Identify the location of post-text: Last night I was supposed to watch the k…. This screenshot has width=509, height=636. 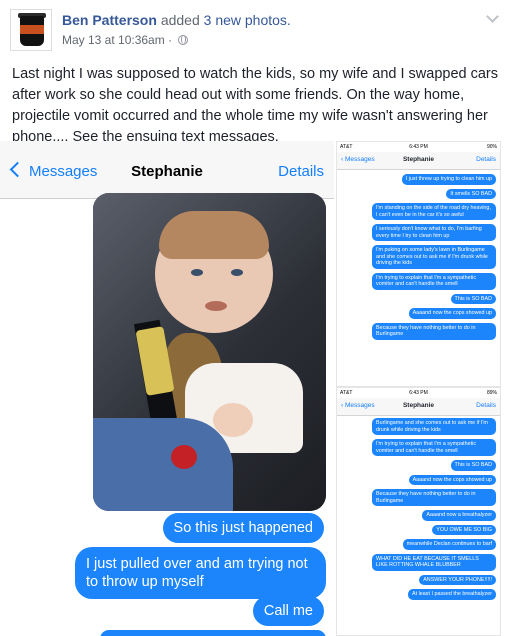
(255, 105).